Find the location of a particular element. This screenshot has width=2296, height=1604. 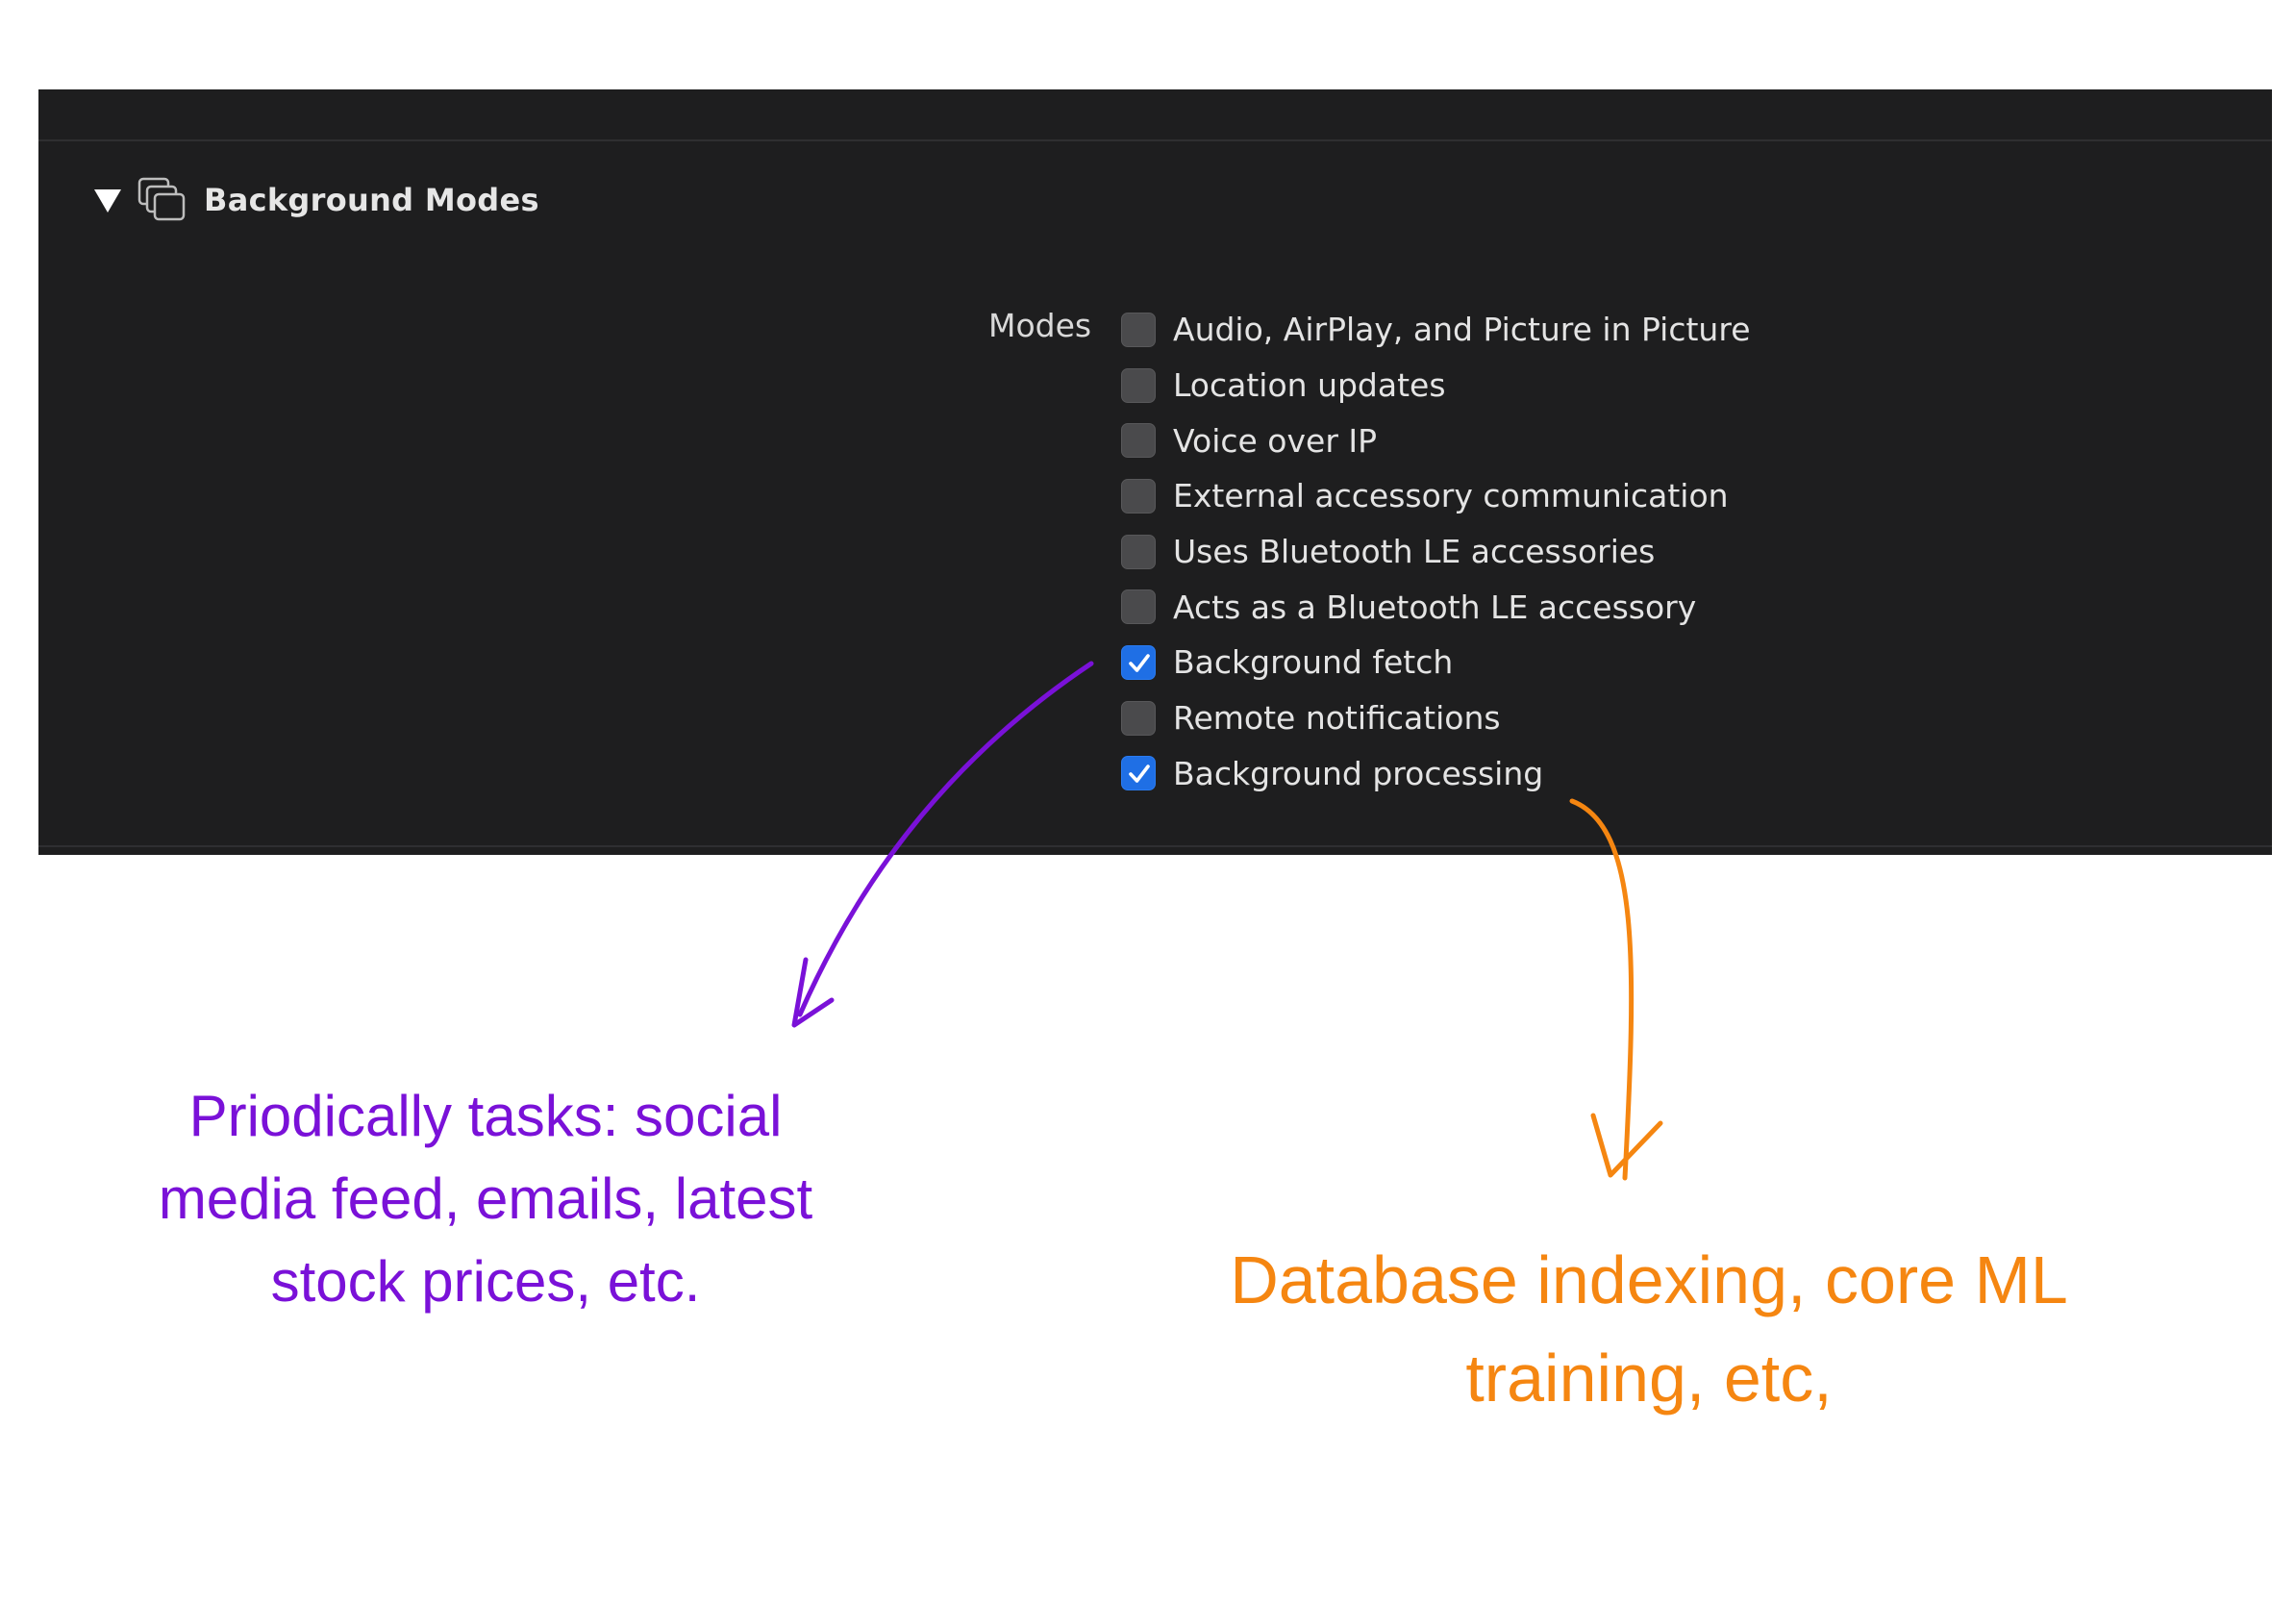

mode-row: Location updates is located at coordinates (1436, 386).